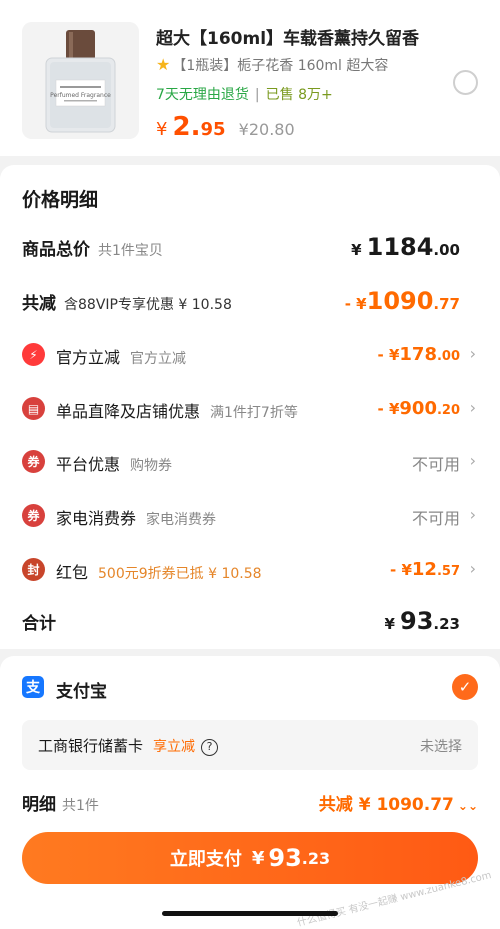 This screenshot has height=929, width=500. What do you see at coordinates (398, 802) in the screenshot?
I see `order-summary-reduction: 共减 ¥ 1090.77 ⌄⌄` at bounding box center [398, 802].